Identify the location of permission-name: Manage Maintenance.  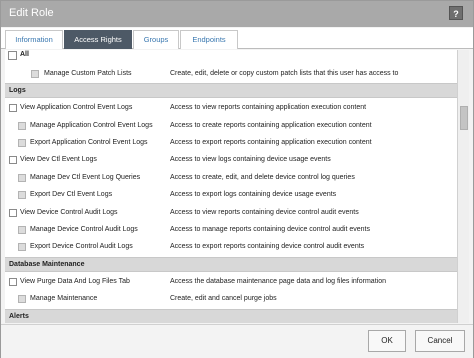
(64, 298).